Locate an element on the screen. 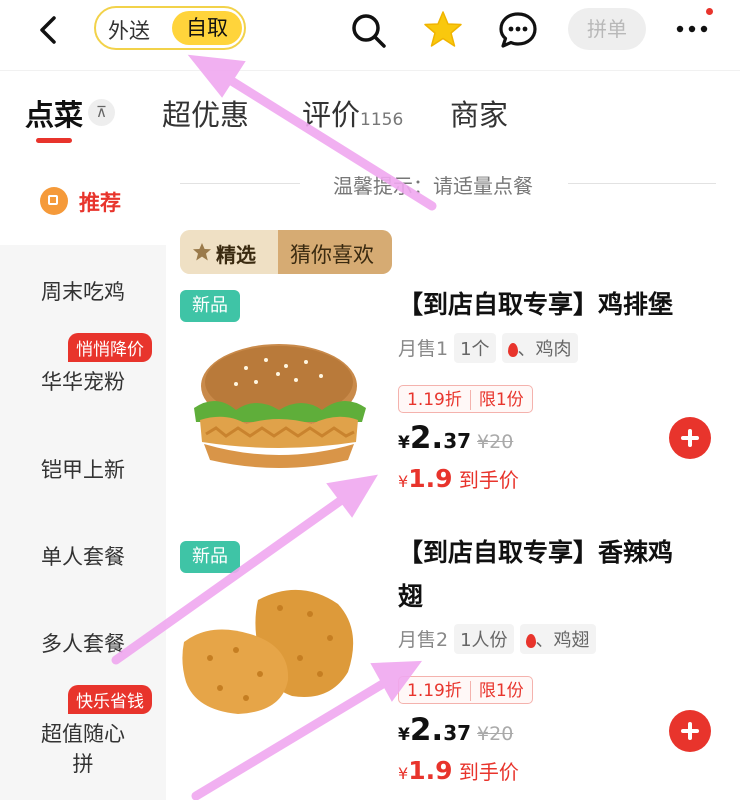 The height and width of the screenshot is (800, 740). delivery-option: 外送 is located at coordinates (129, 30).